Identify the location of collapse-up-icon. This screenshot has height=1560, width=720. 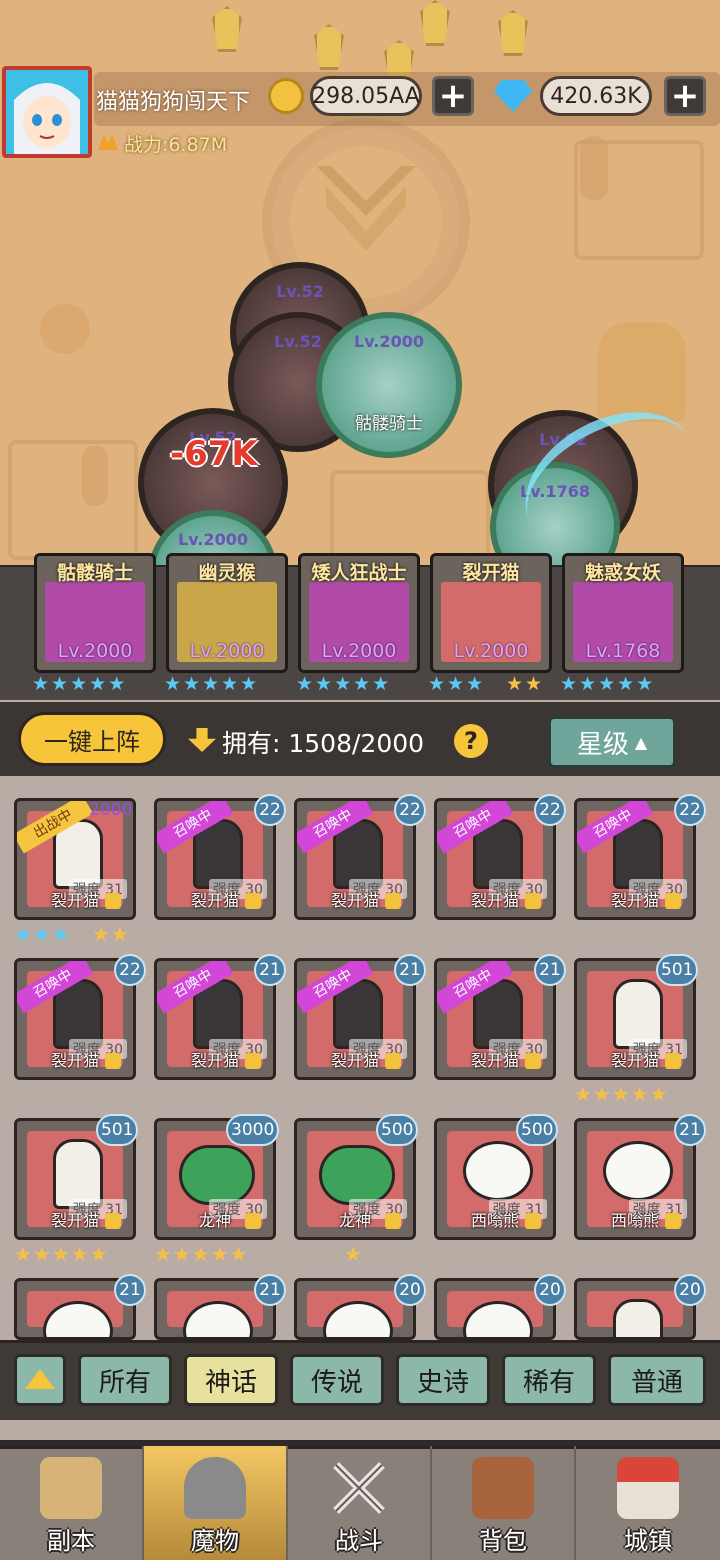
(40, 1380).